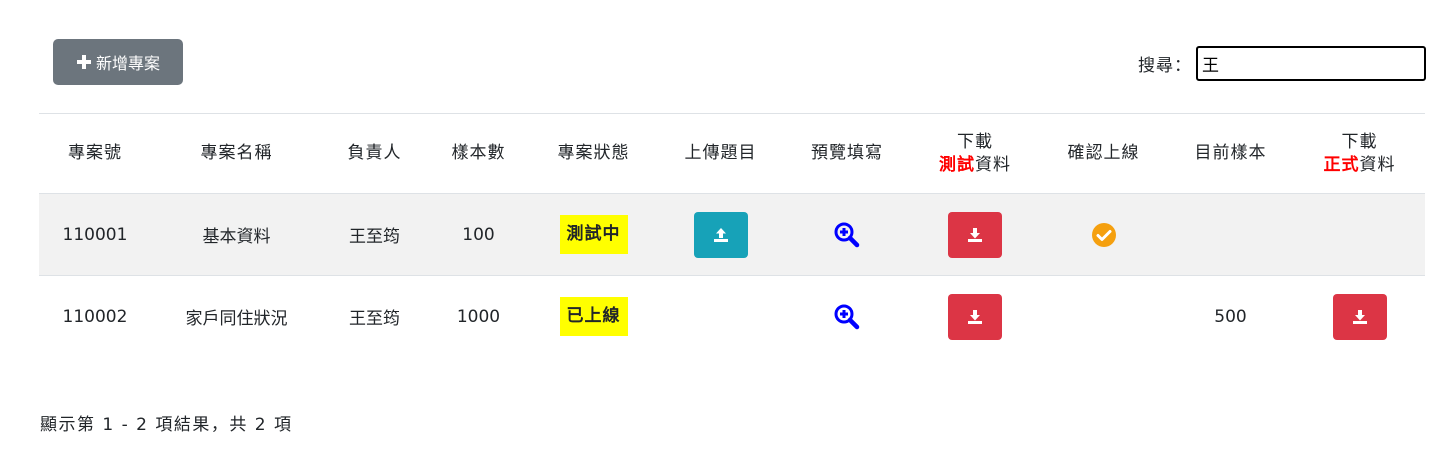 Image resolution: width=1450 pixels, height=456 pixels. What do you see at coordinates (593, 153) in the screenshot?
I see `header-status: 專案狀態` at bounding box center [593, 153].